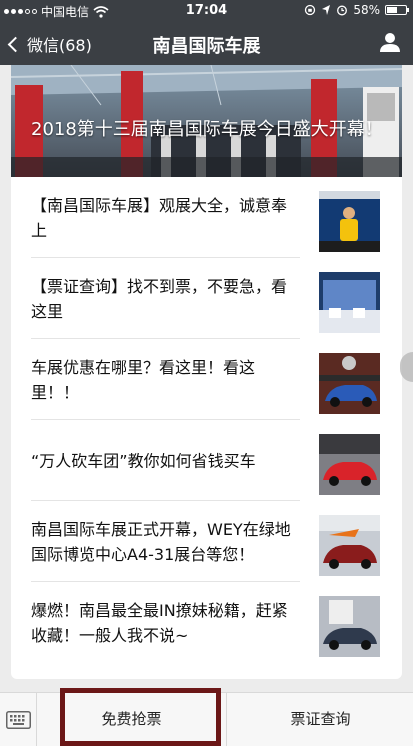 Image resolution: width=413 pixels, height=746 pixels. I want to click on bottom-menu-bar: 免费抢票 票证查询, so click(206, 719).